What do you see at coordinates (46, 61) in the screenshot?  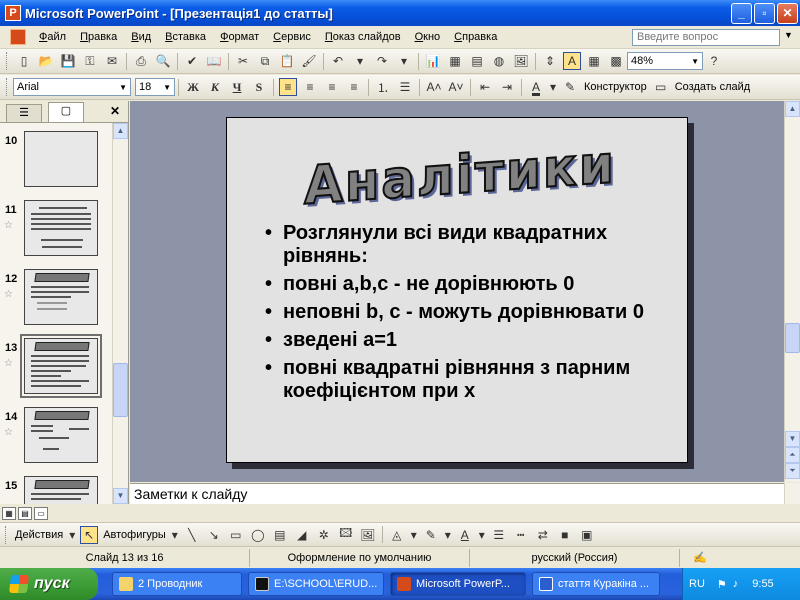 I see `open-folder-icon: 📂` at bounding box center [46, 61].